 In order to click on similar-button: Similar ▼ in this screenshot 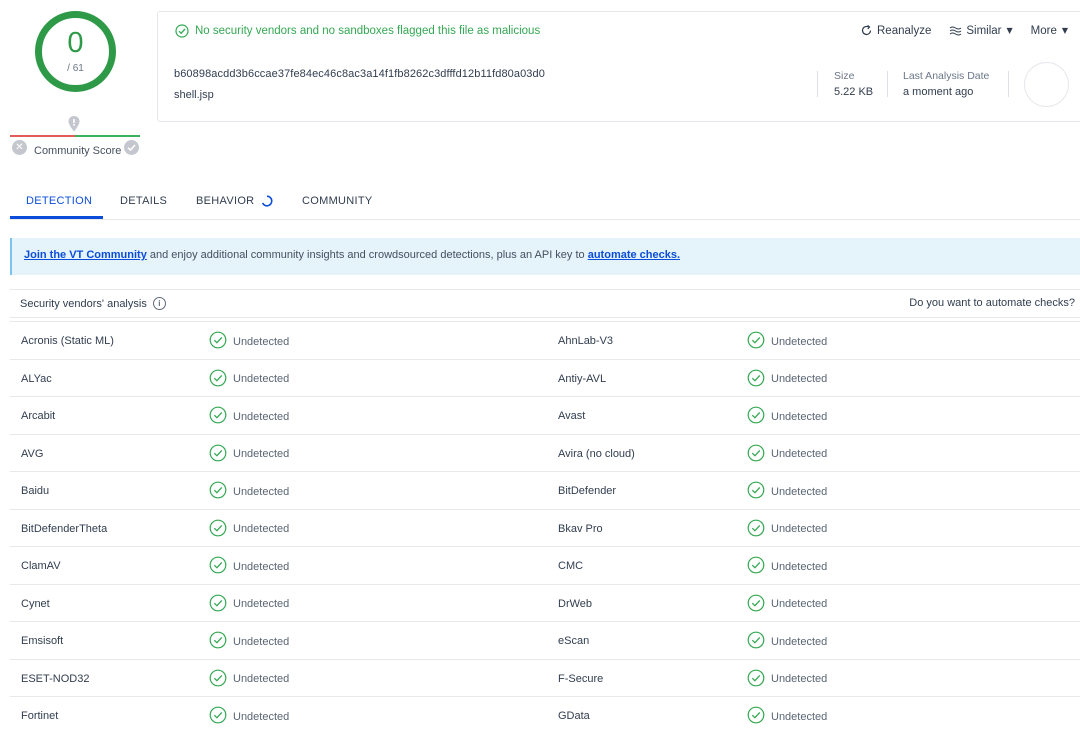, I will do `click(981, 30)`.